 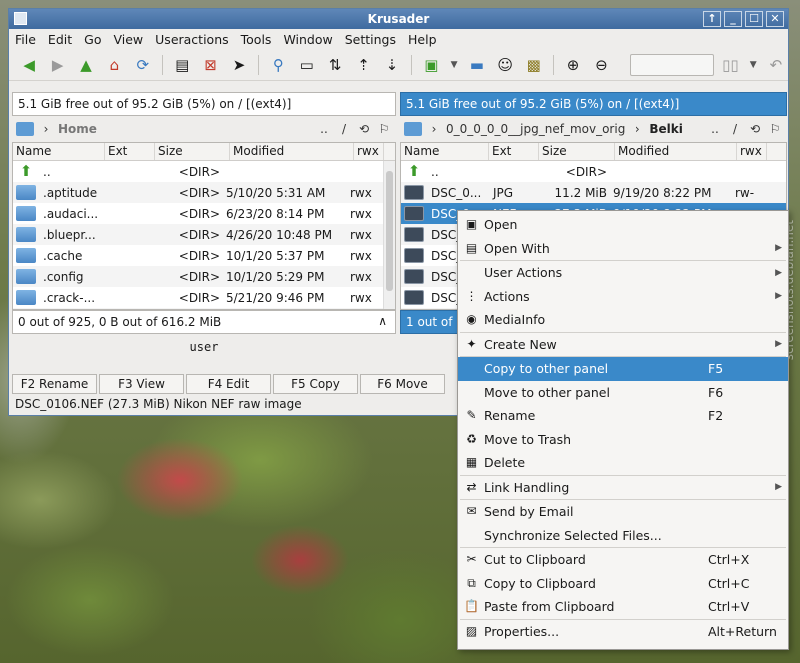 What do you see at coordinates (623, 345) in the screenshot?
I see `menu-item-create-new: ✦ Create New ▶` at bounding box center [623, 345].